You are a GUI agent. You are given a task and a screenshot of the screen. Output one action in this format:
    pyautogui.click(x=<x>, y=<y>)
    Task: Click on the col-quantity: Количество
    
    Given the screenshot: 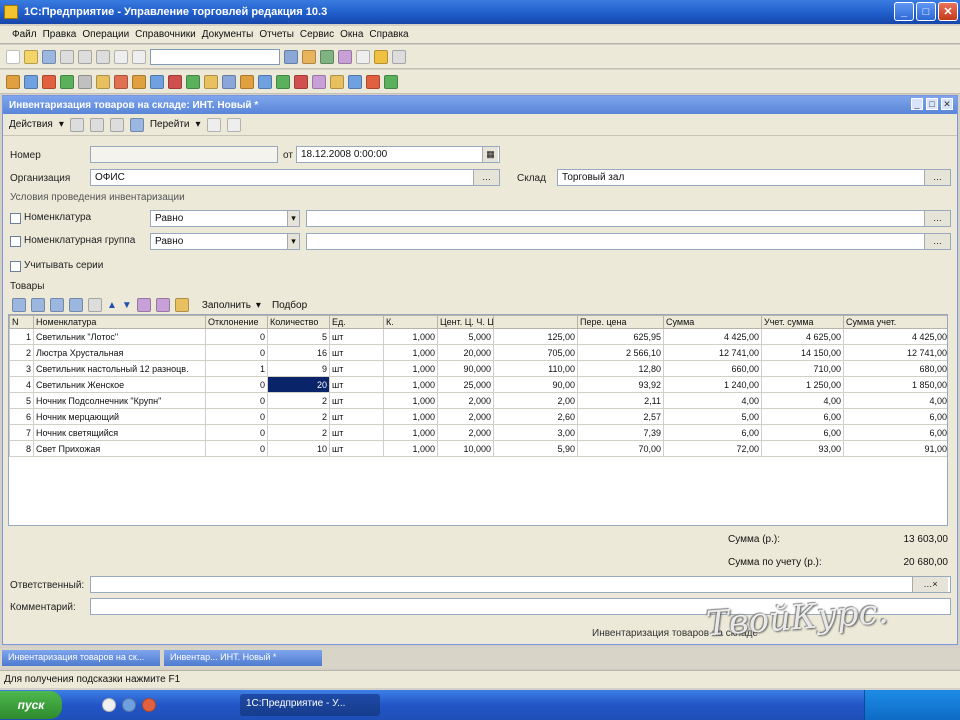 What is the action you would take?
    pyautogui.click(x=298, y=322)
    